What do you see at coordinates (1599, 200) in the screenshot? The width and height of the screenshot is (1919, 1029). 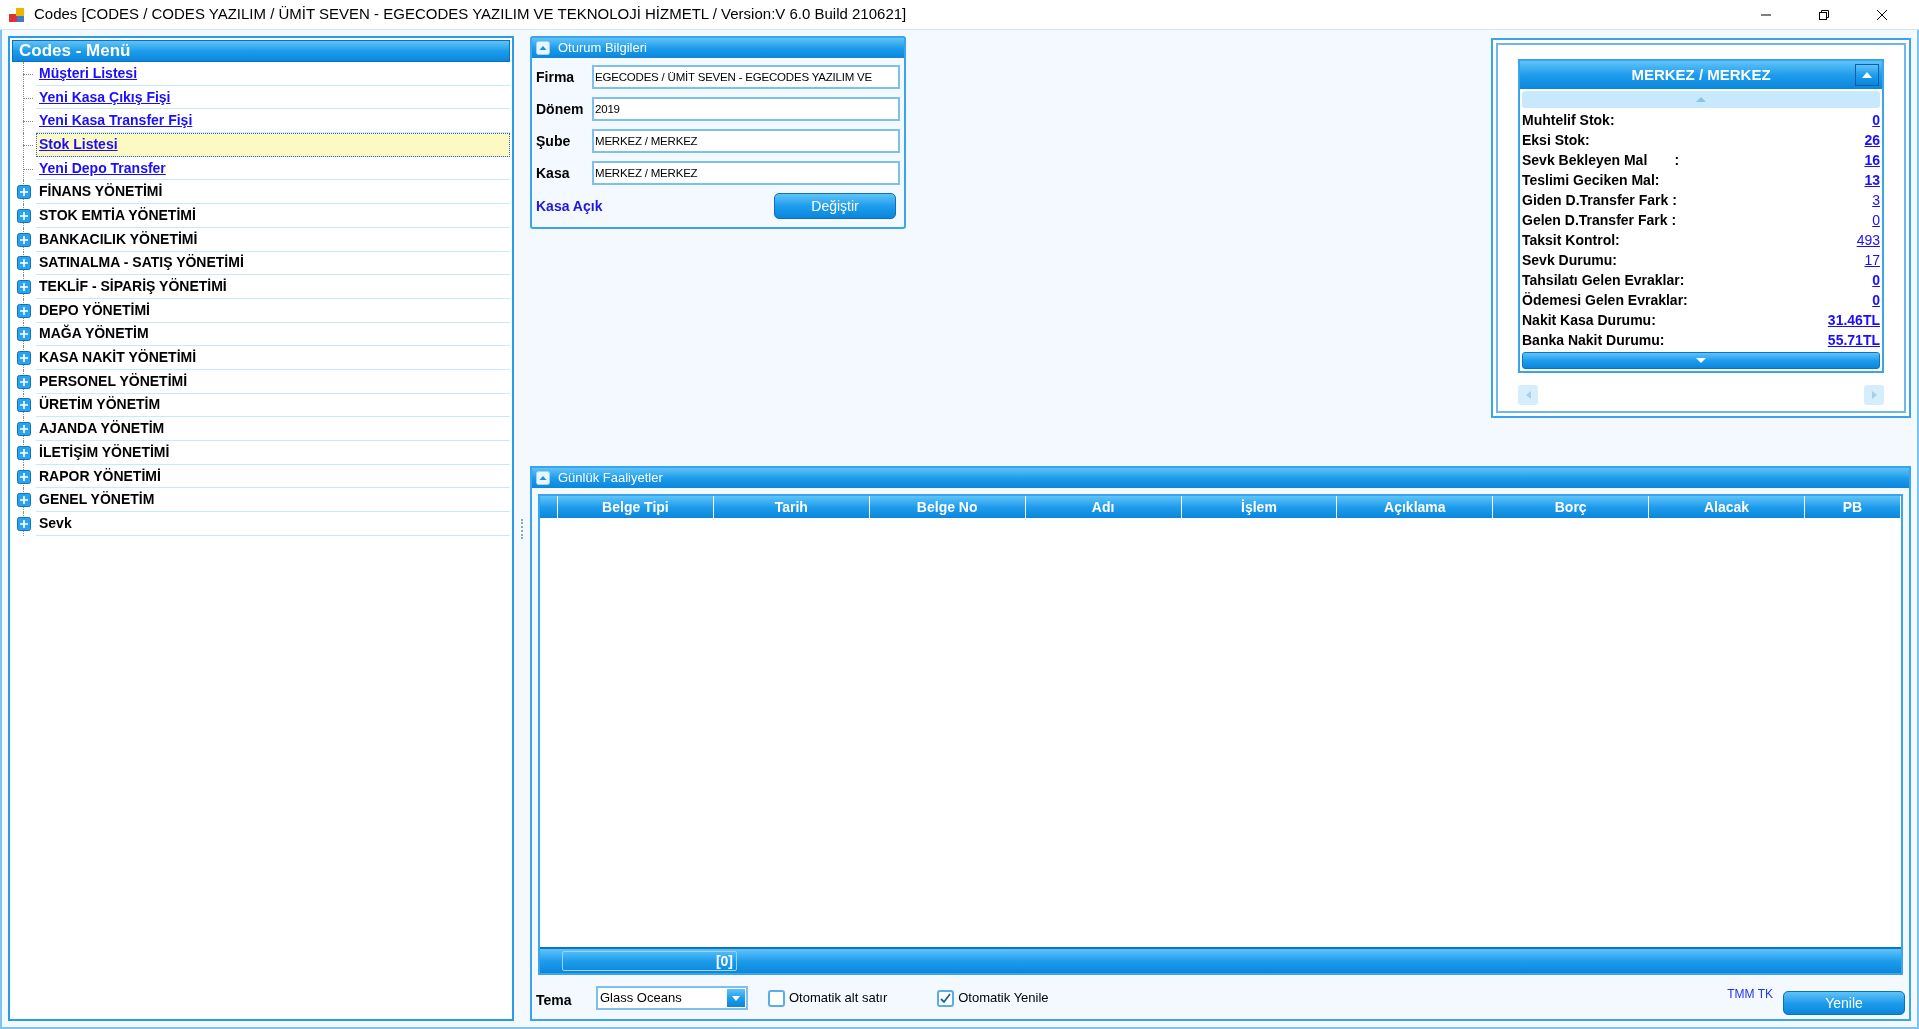 I see `summary-label: Giden D.Transfer Fark :` at bounding box center [1599, 200].